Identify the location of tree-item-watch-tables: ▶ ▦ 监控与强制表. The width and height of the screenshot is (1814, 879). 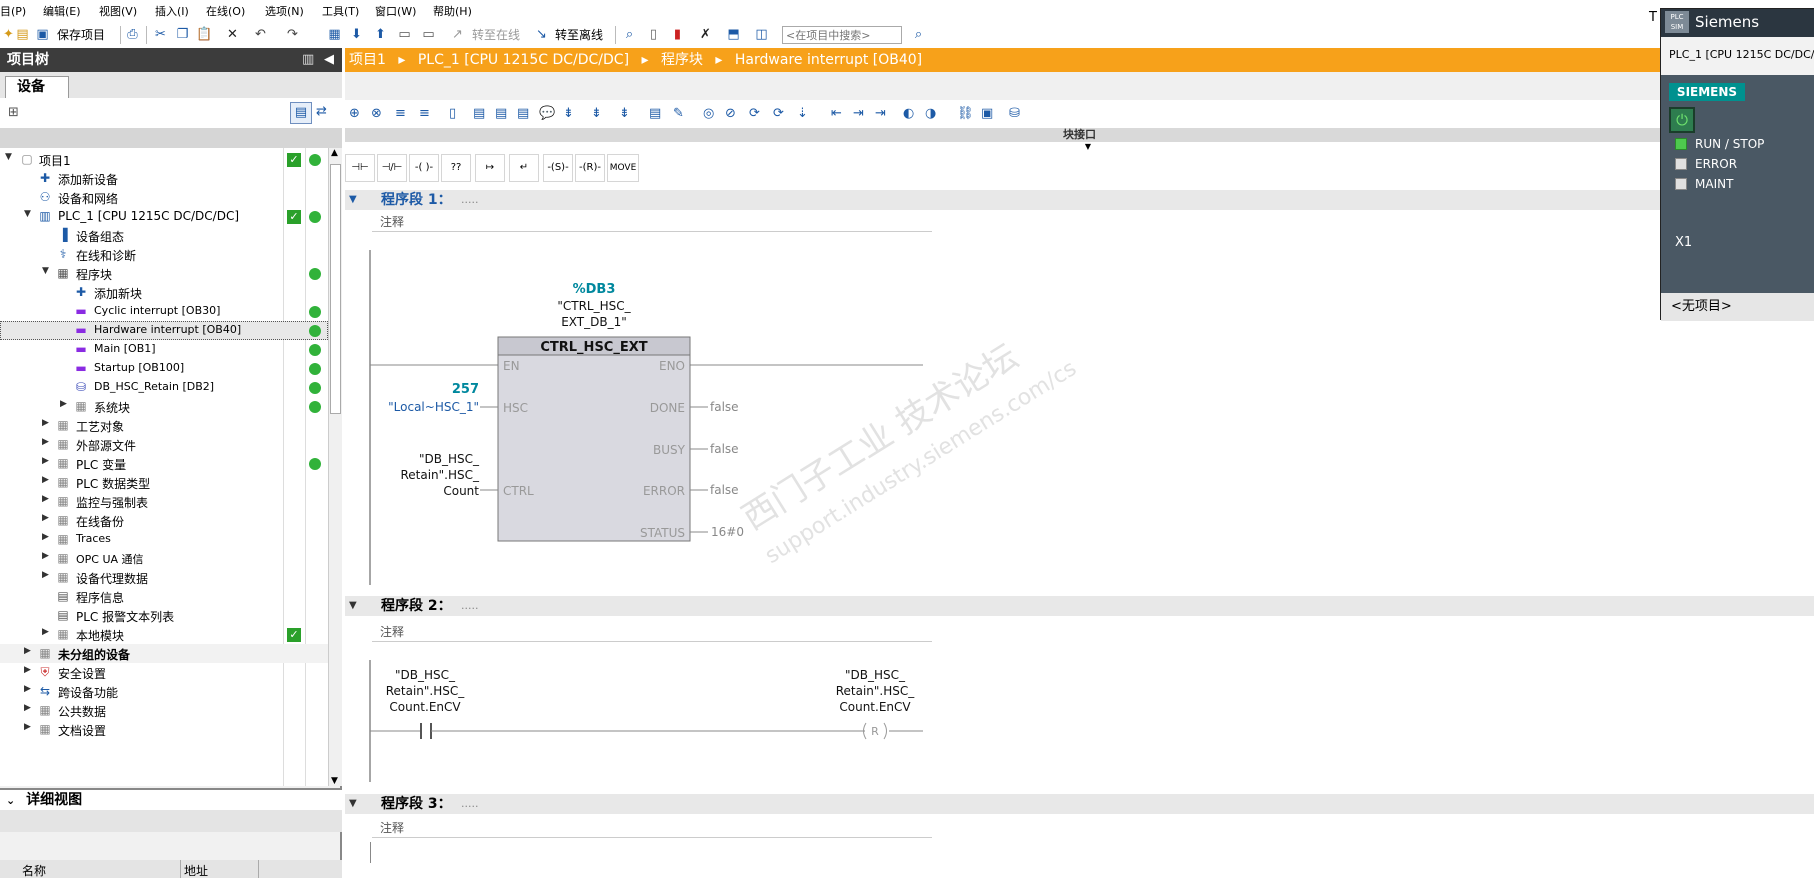
(164, 501).